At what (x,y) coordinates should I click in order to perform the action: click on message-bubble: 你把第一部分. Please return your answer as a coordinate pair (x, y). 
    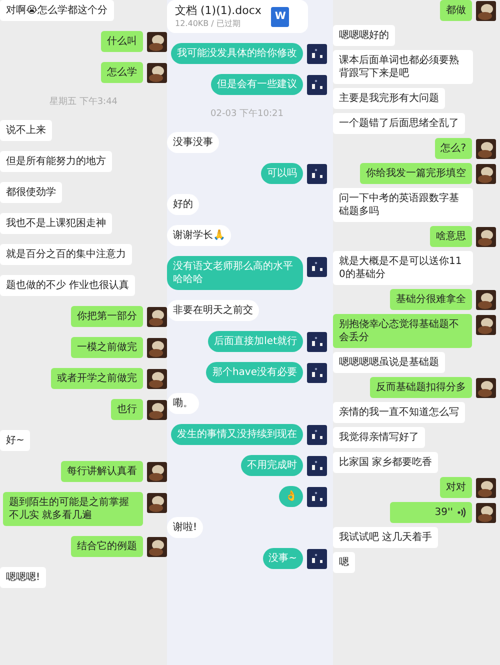
    Looking at the image, I should click on (107, 316).